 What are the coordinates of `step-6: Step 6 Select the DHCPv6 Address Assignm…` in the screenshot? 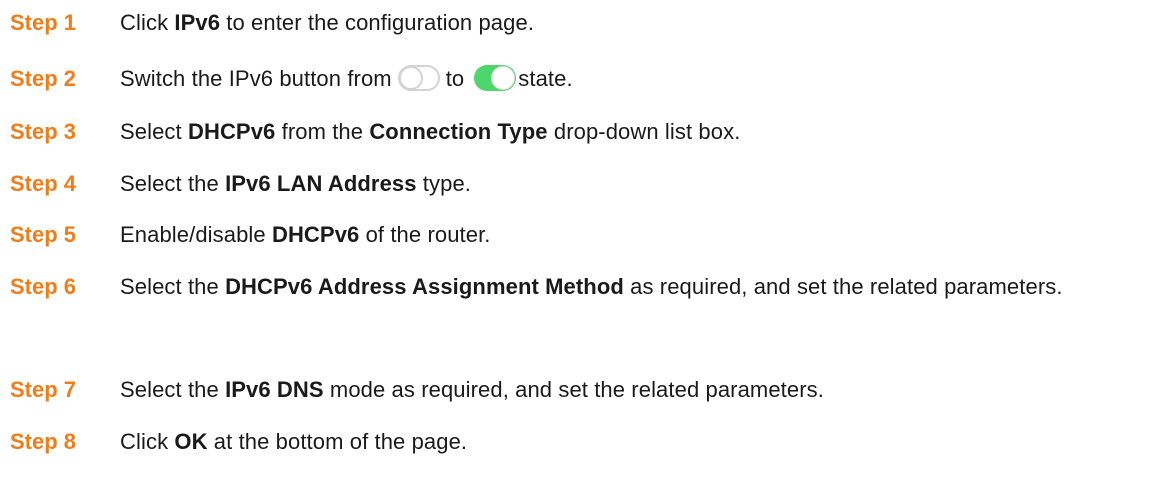 It's located at (575, 287).